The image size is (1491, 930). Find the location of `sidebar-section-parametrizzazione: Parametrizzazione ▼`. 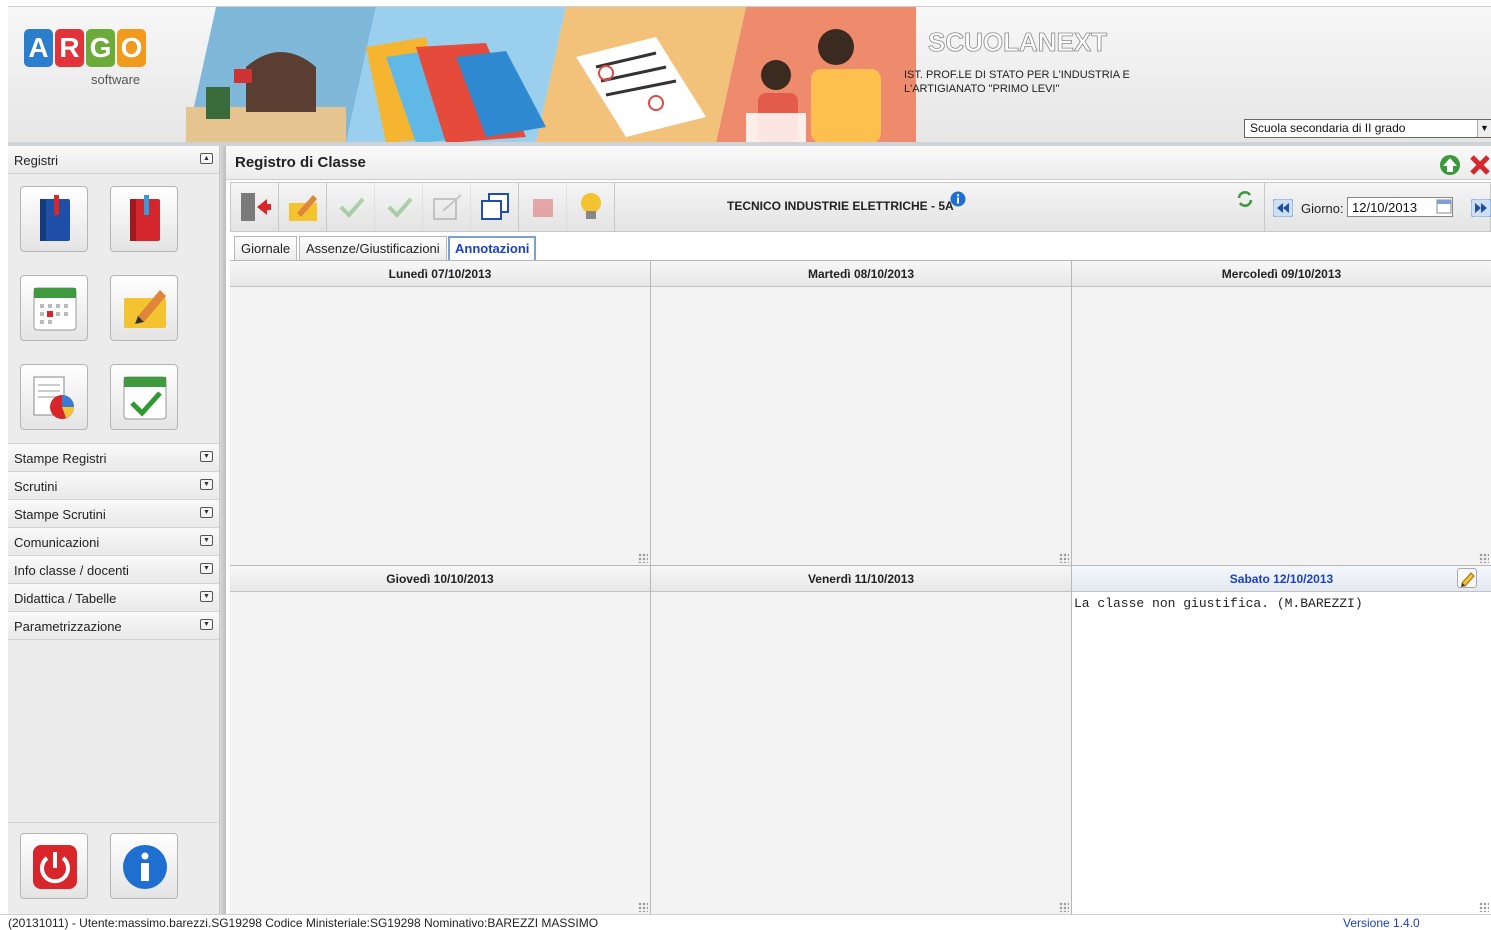

sidebar-section-parametrizzazione: Parametrizzazione ▼ is located at coordinates (113, 626).